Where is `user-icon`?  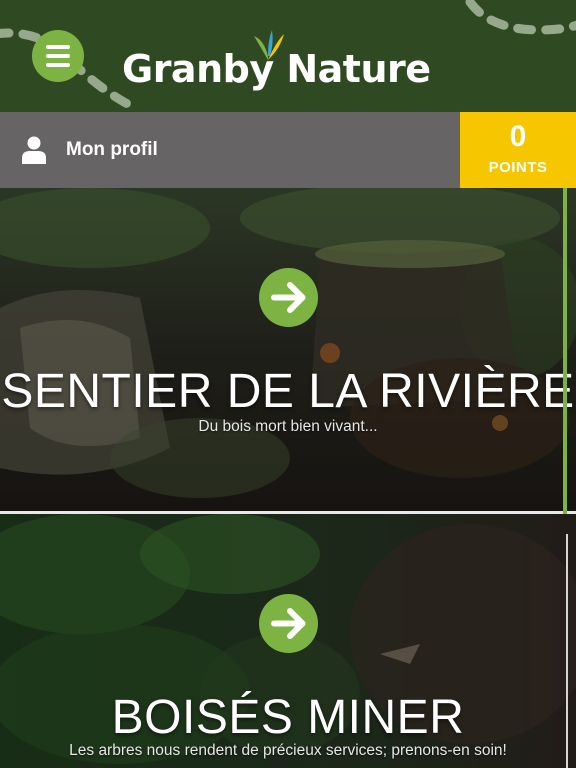 user-icon is located at coordinates (34, 150).